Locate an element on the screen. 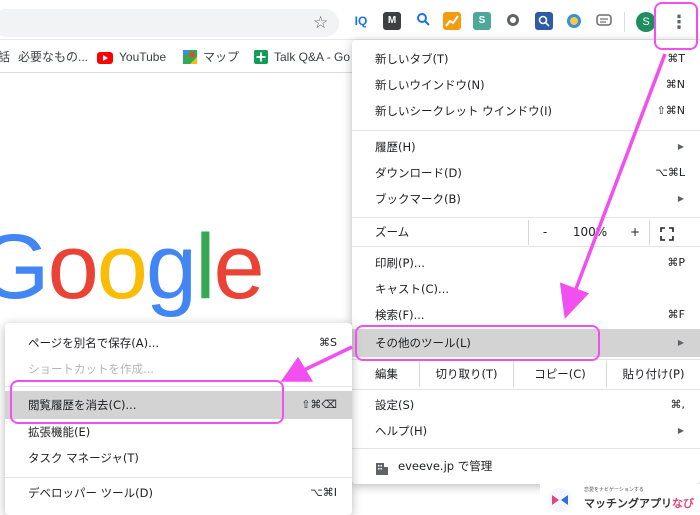 The image size is (700, 515). matching-app-logo-icon is located at coordinates (560, 500).